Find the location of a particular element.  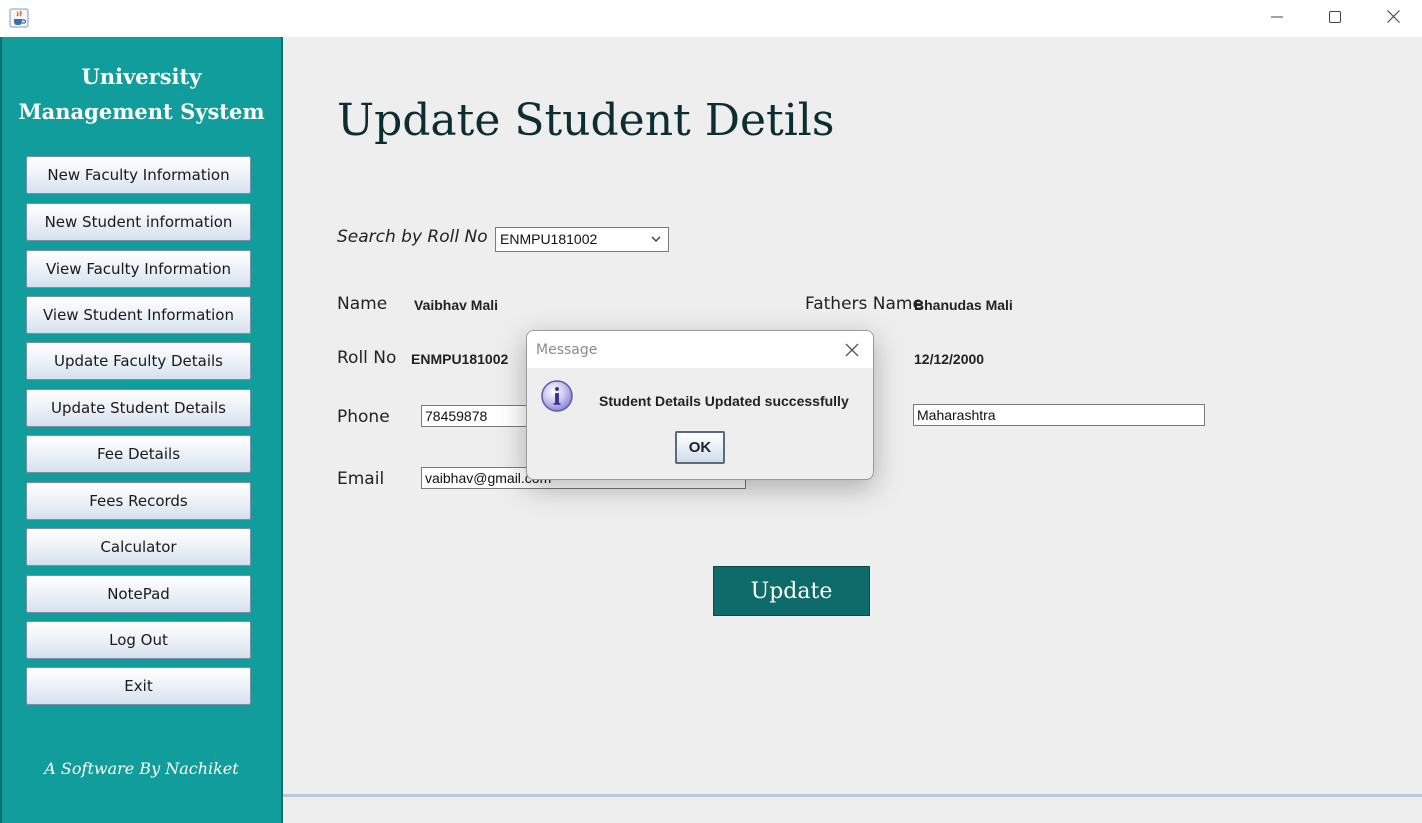

dialog-message: Student Details Updated successfully is located at coordinates (724, 401).